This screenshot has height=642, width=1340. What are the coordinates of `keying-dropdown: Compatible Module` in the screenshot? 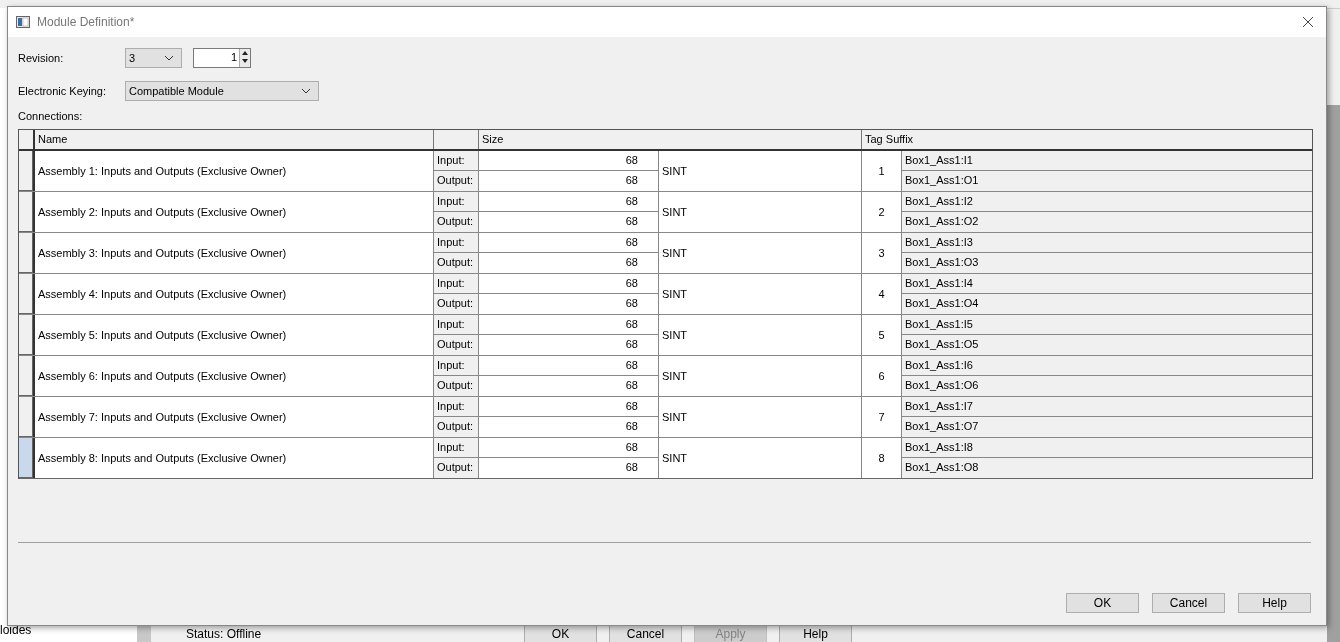 It's located at (222, 91).